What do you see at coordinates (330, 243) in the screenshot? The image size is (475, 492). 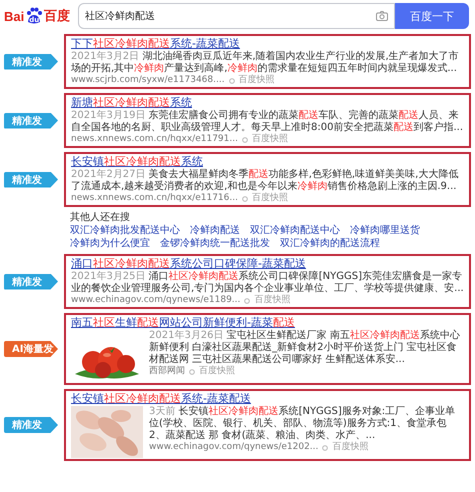 I see `related-search-link: 双汇冷鲜肉的配送流程` at bounding box center [330, 243].